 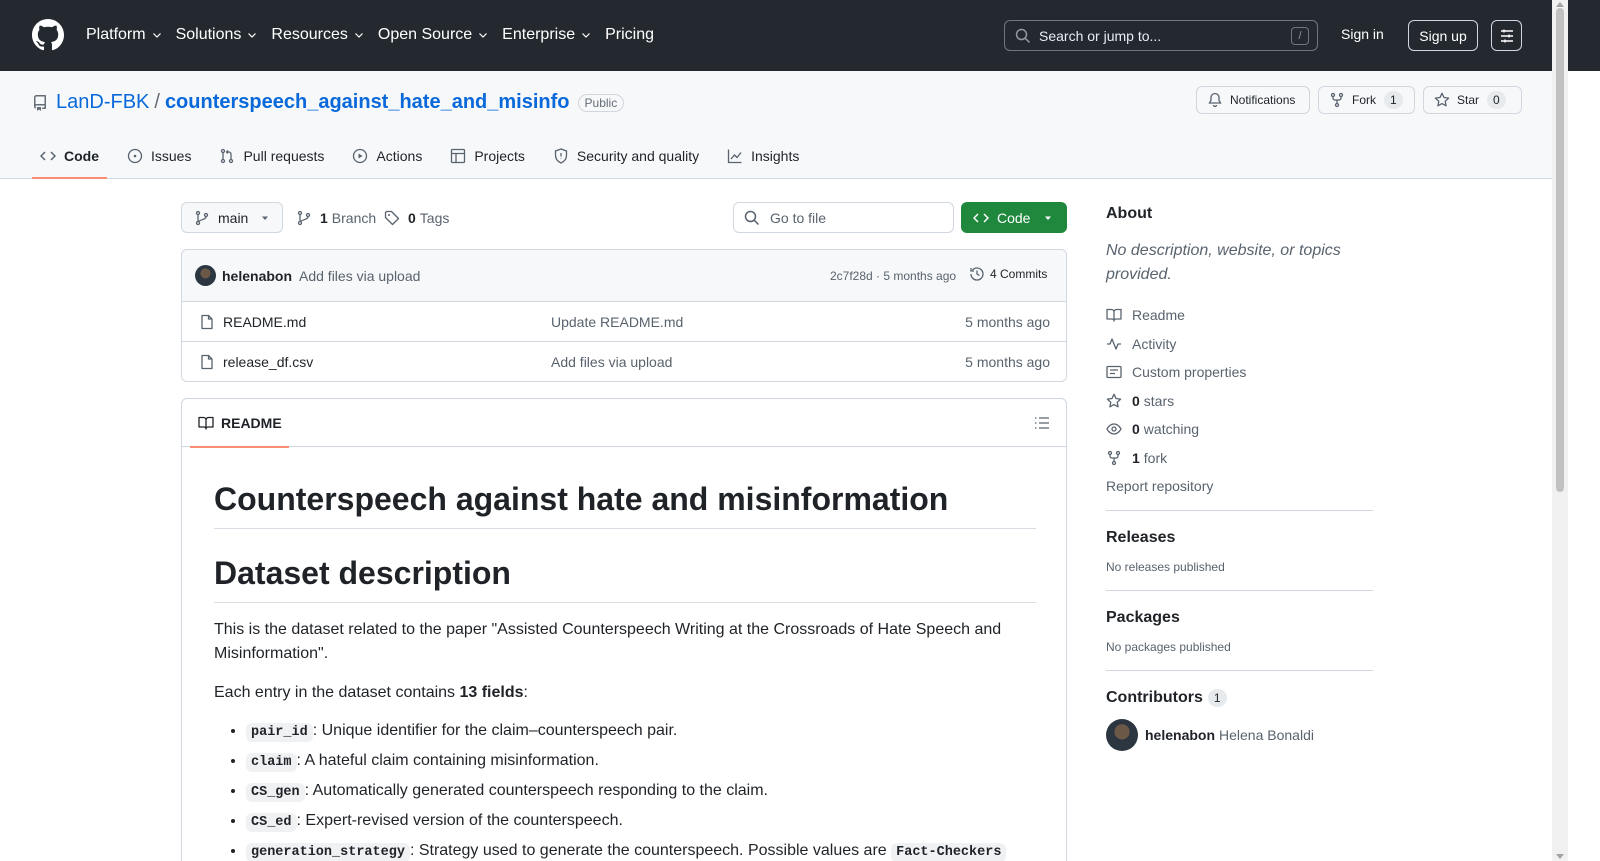 I want to click on nav-open-source: Open Source, so click(x=433, y=35).